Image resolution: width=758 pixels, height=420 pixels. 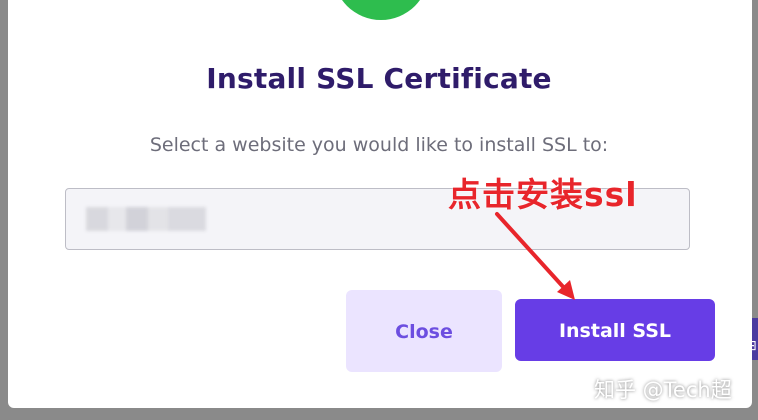 What do you see at coordinates (543, 194) in the screenshot?
I see `annotation-label: 点击安装ssl` at bounding box center [543, 194].